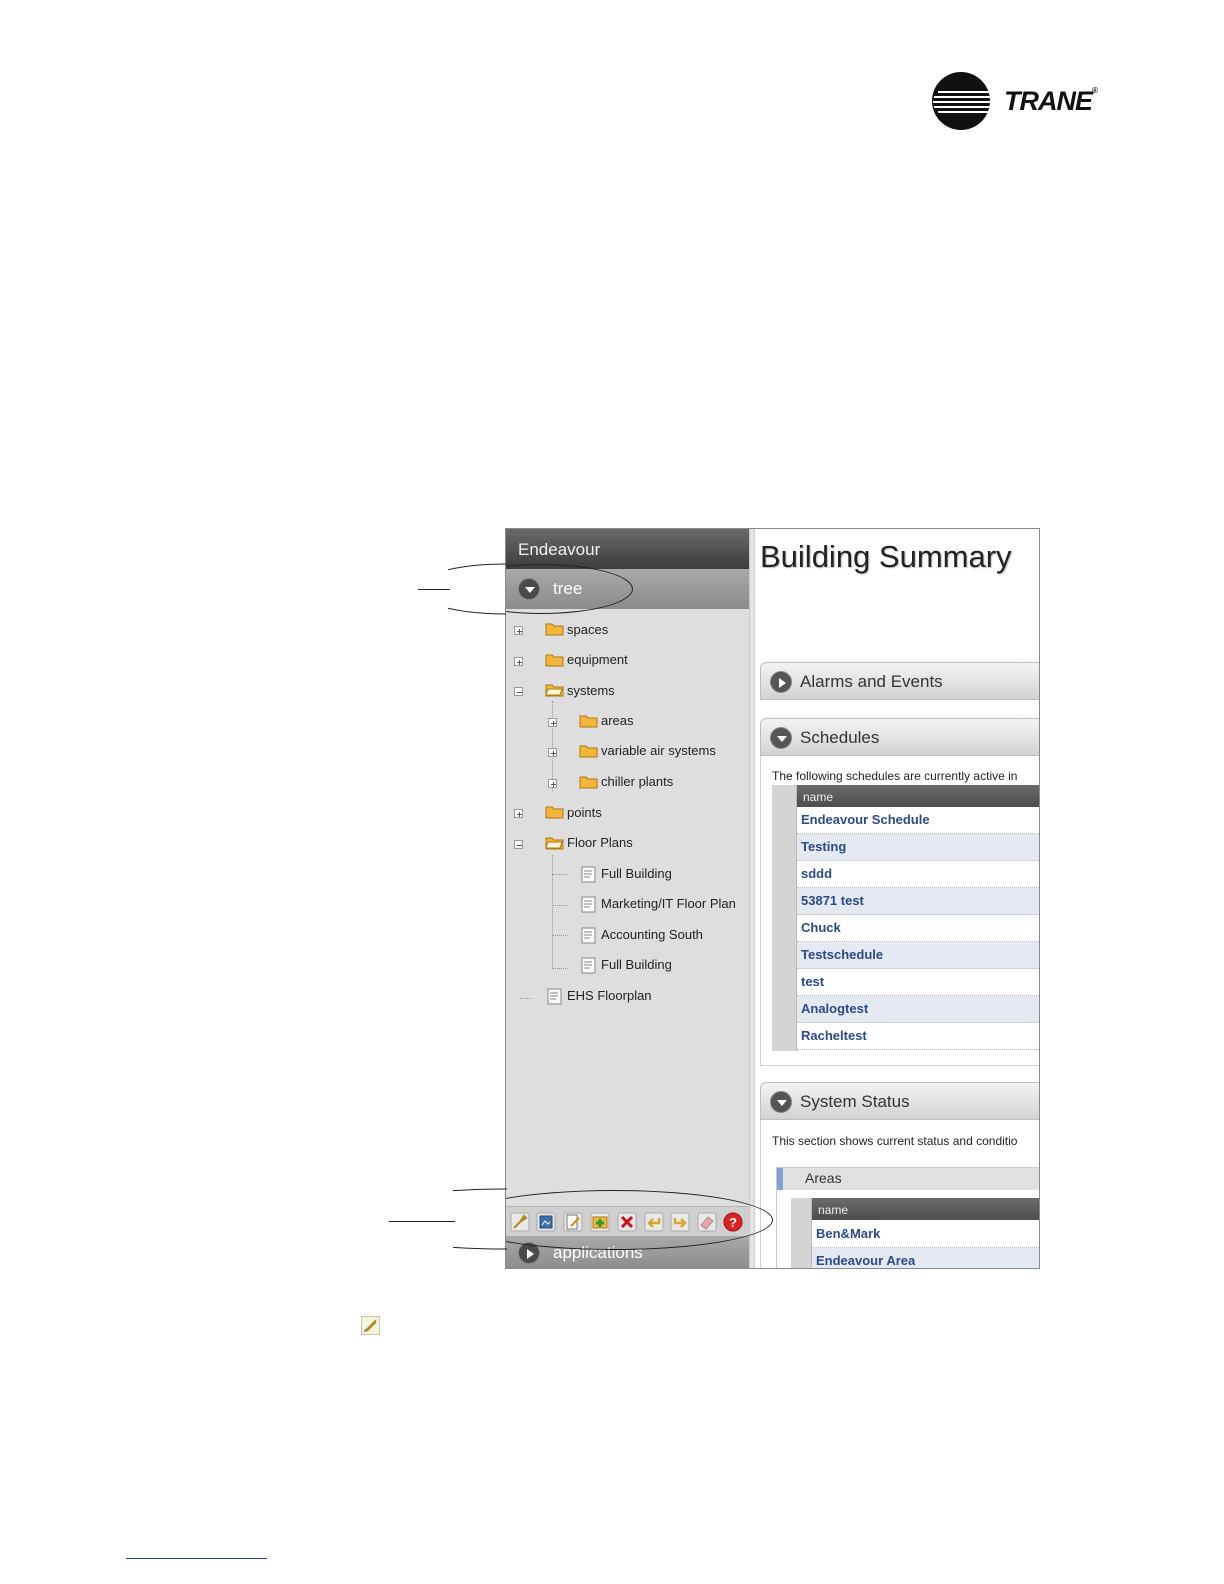 Image resolution: width=1224 pixels, height=1584 pixels. Describe the element at coordinates (652, 934) in the screenshot. I see `tree-item-accounting-south: Accounting South` at that location.